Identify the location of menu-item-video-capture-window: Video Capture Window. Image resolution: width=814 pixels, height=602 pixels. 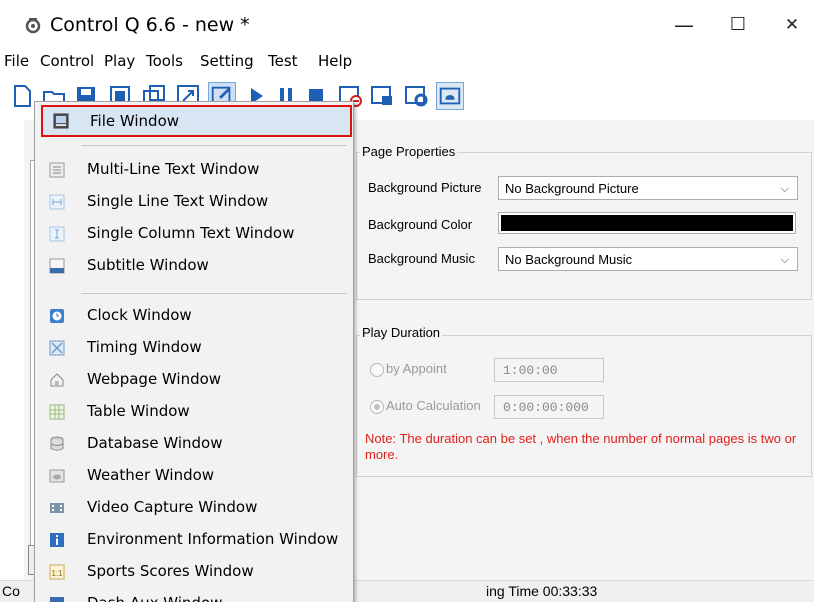
(194, 507).